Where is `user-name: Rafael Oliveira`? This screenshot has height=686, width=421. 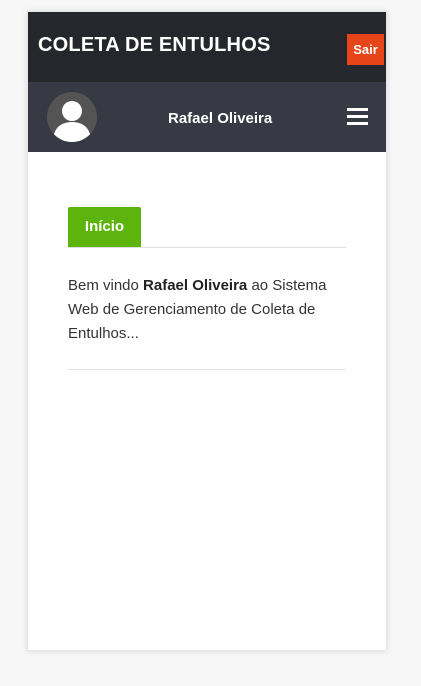
user-name: Rafael Oliveira is located at coordinates (220, 118).